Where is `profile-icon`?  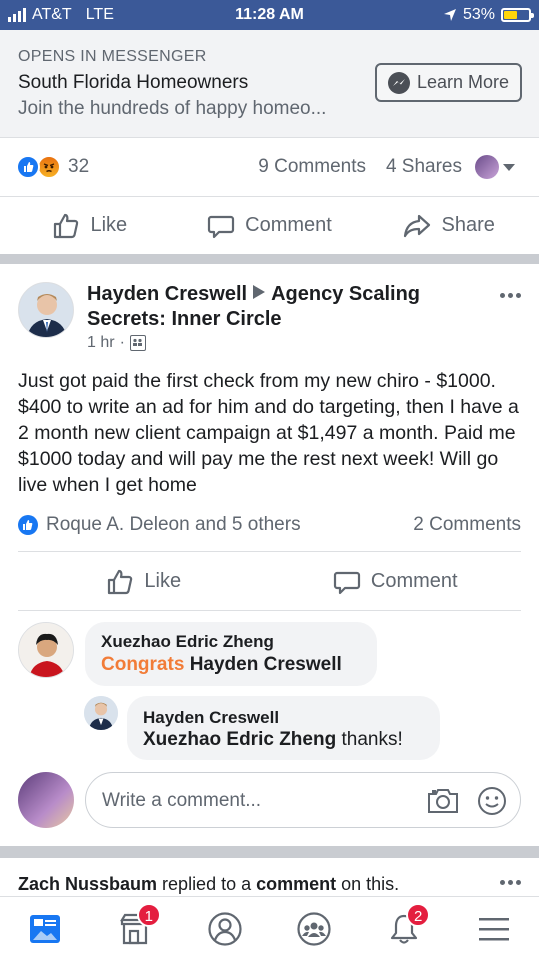
profile-icon is located at coordinates (224, 928).